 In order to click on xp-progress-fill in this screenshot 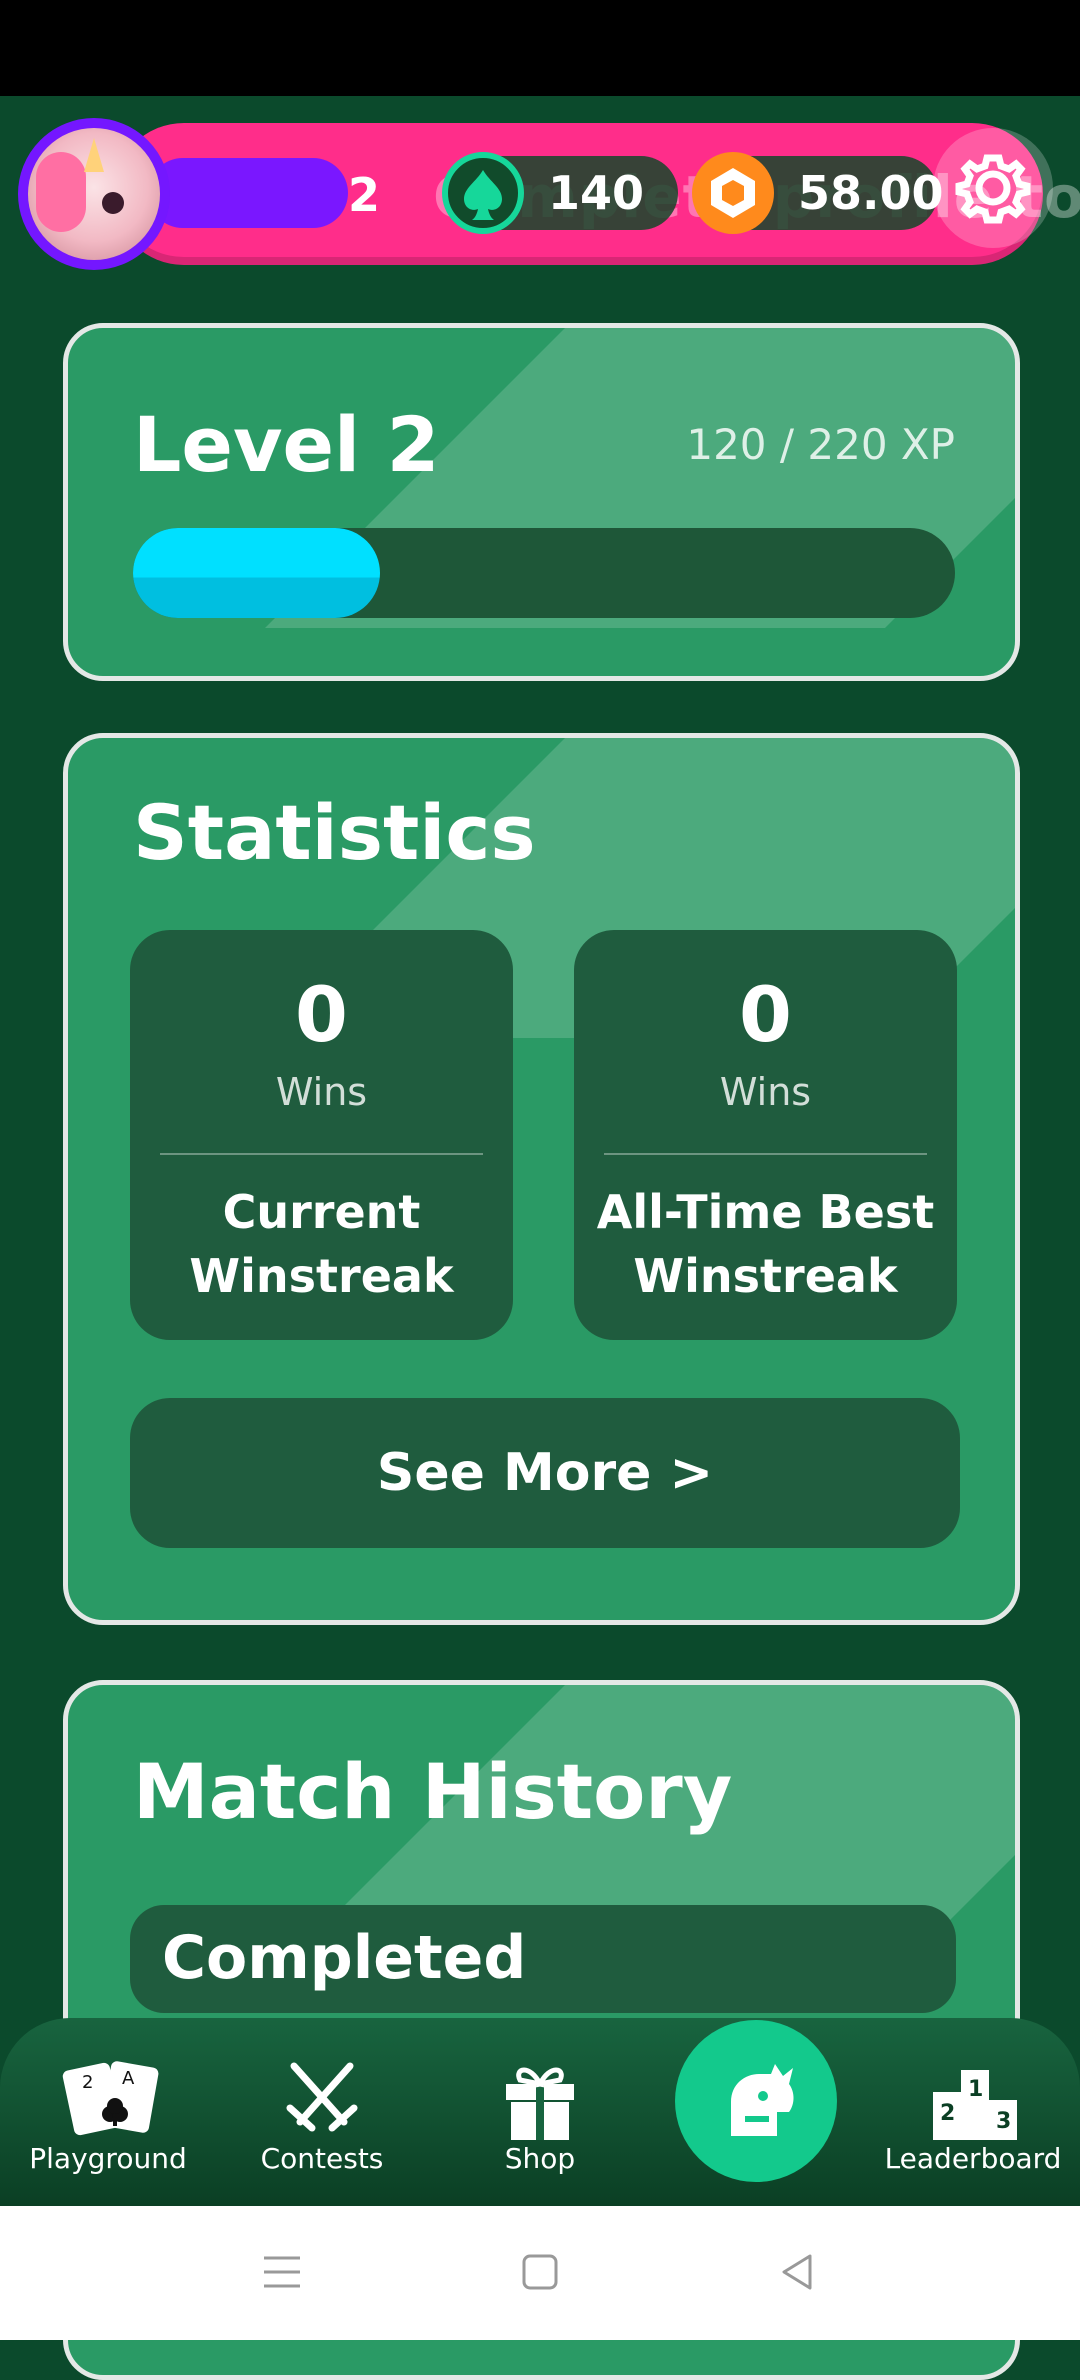, I will do `click(256, 573)`.